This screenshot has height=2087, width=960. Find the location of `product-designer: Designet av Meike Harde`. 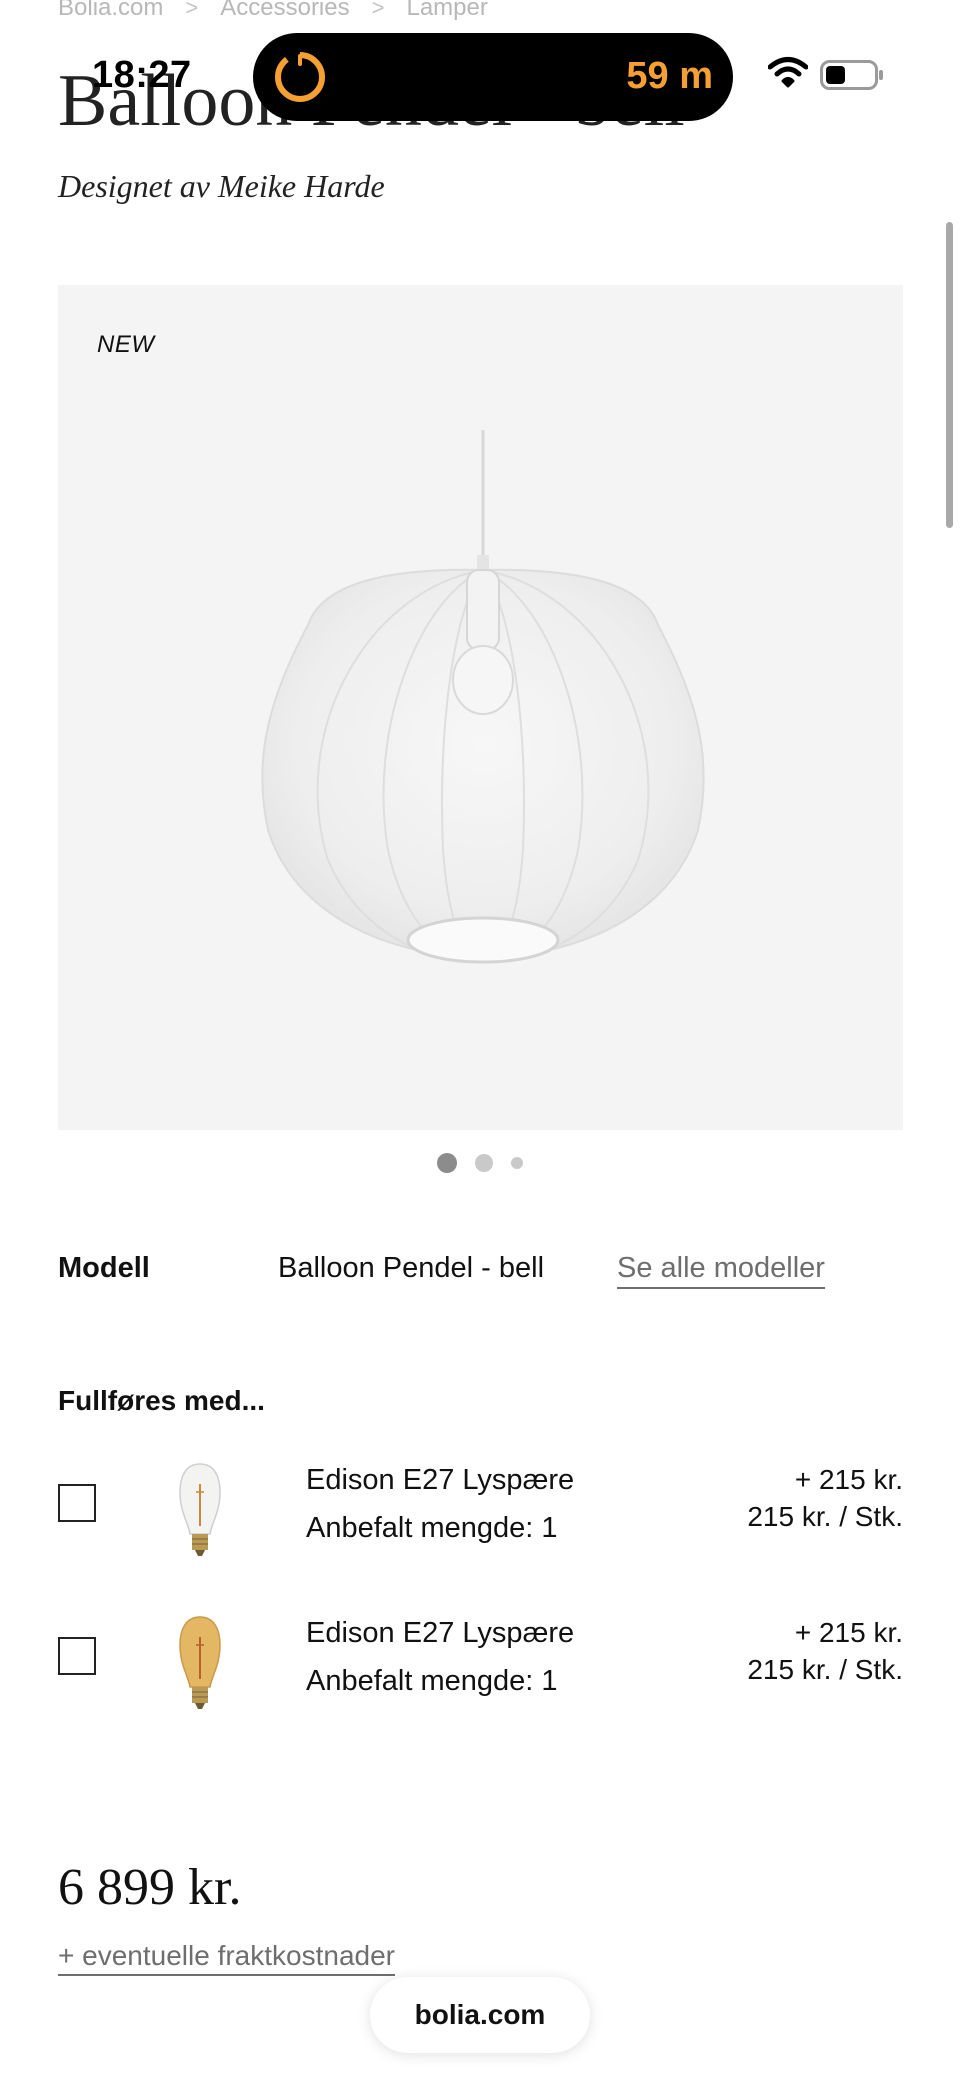

product-designer: Designet av Meike Harde is located at coordinates (221, 186).